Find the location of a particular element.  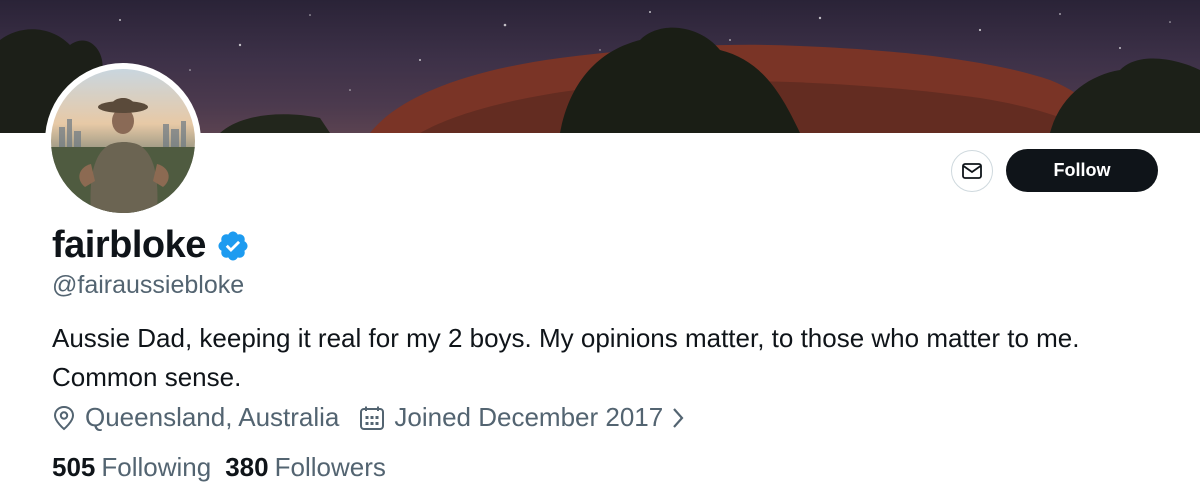

followers-count: 380 is located at coordinates (247, 467).